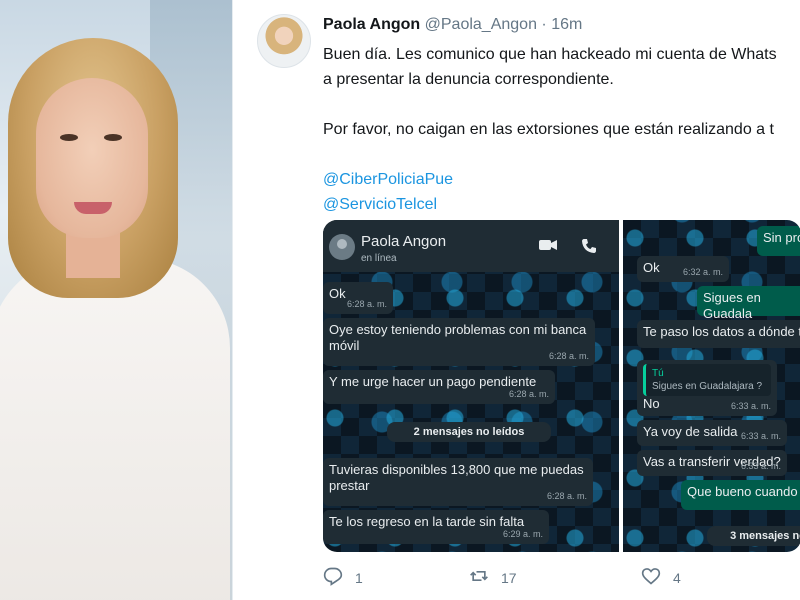 The height and width of the screenshot is (600, 800). I want to click on chat-message: Te paso los datos a dónde tra, so click(718, 334).